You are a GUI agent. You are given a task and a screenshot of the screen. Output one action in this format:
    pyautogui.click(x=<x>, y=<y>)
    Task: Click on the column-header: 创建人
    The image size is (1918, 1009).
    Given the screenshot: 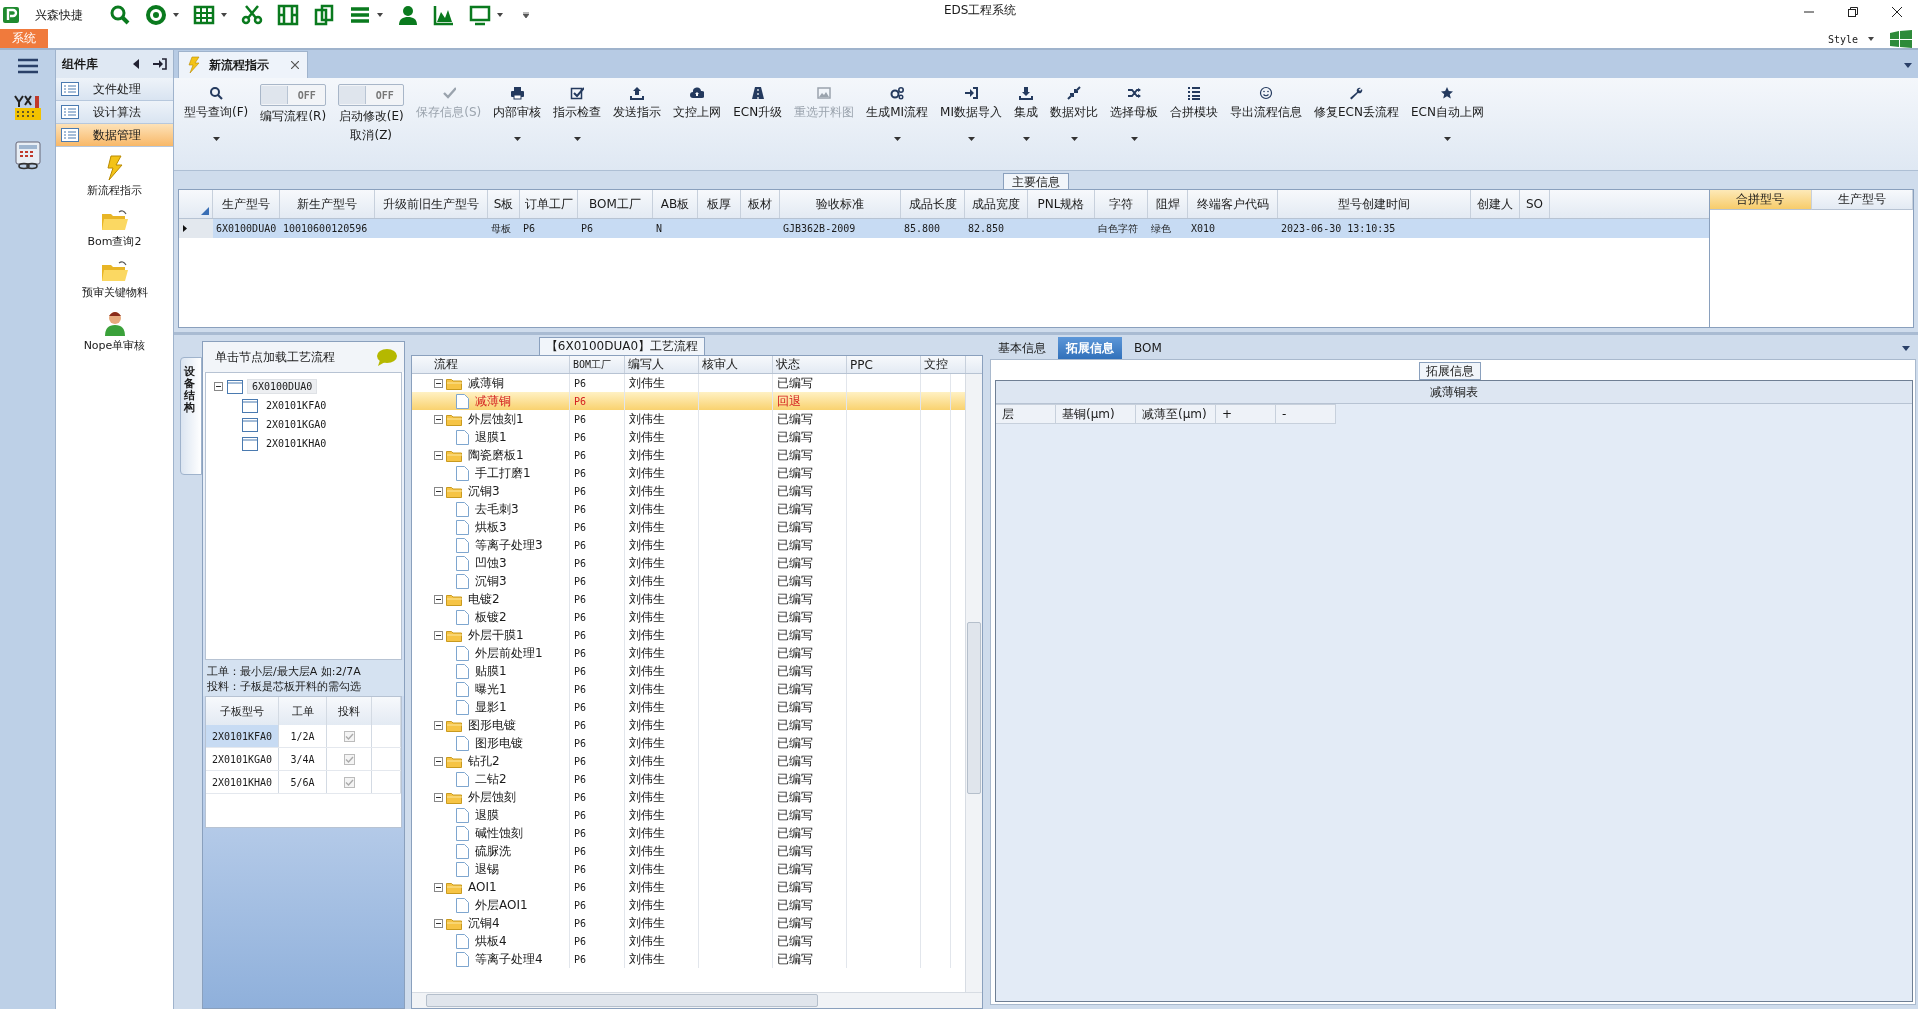 What is the action you would take?
    pyautogui.click(x=1495, y=204)
    